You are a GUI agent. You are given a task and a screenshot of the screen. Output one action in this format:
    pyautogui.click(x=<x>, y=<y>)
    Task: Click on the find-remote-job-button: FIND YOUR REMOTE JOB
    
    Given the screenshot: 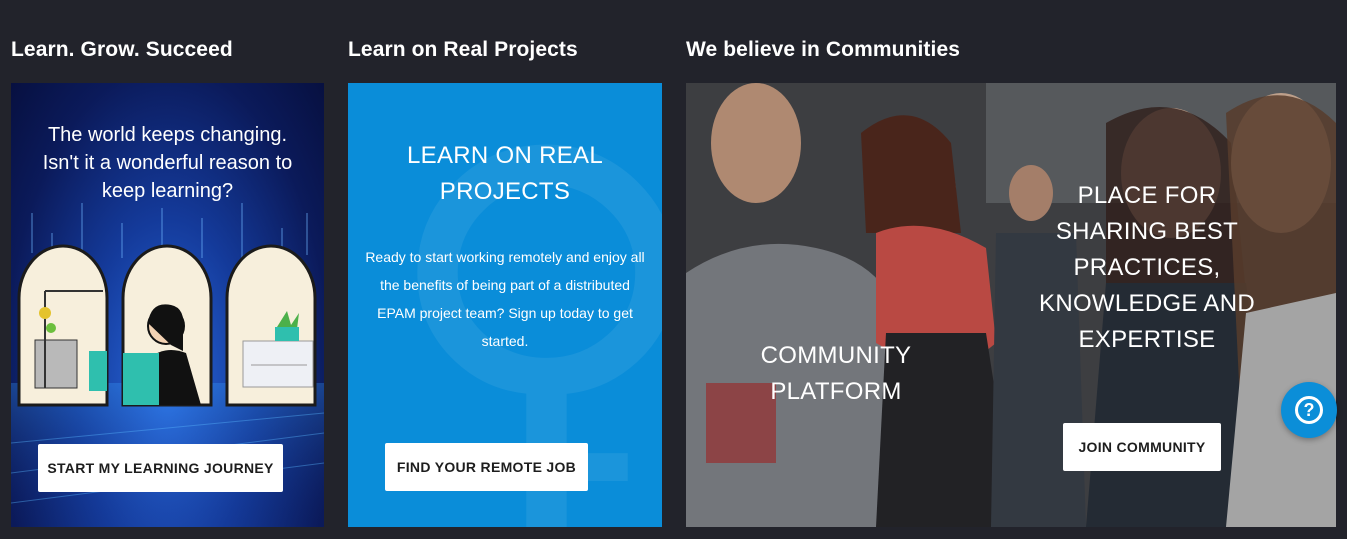 What is the action you would take?
    pyautogui.click(x=486, y=467)
    